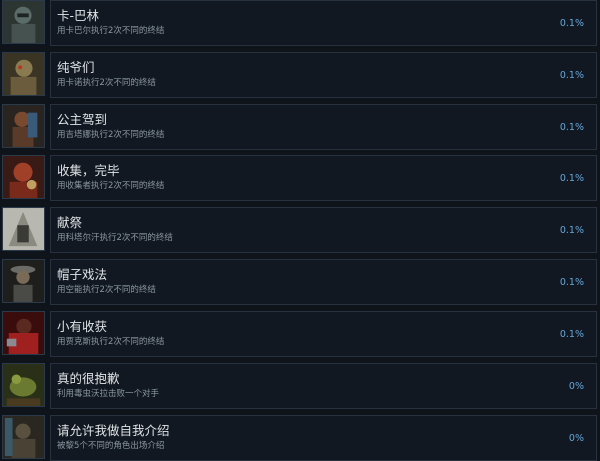 The height and width of the screenshot is (461, 600). Describe the element at coordinates (23, 229) in the screenshot. I see `kotal-kahn-portrait-icon` at that location.